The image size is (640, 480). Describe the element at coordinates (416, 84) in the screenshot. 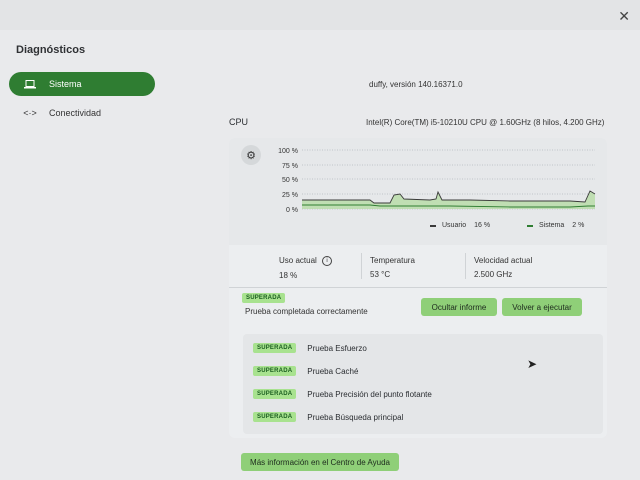

I see `version-text: duffy, versión 140.16371.0` at that location.